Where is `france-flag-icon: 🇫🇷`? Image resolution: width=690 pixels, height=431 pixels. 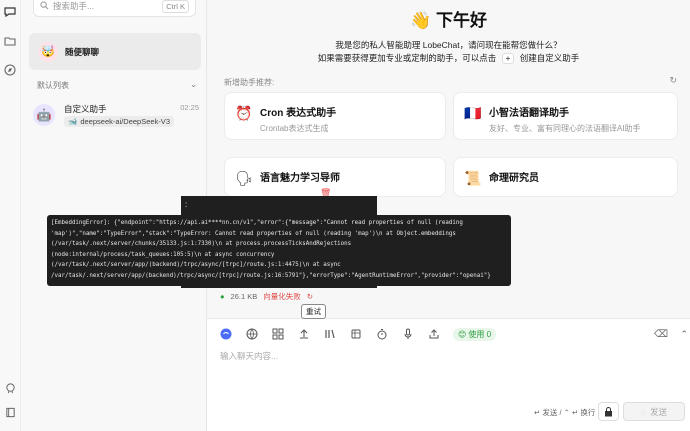 france-flag-icon: 🇫🇷 is located at coordinates (473, 113).